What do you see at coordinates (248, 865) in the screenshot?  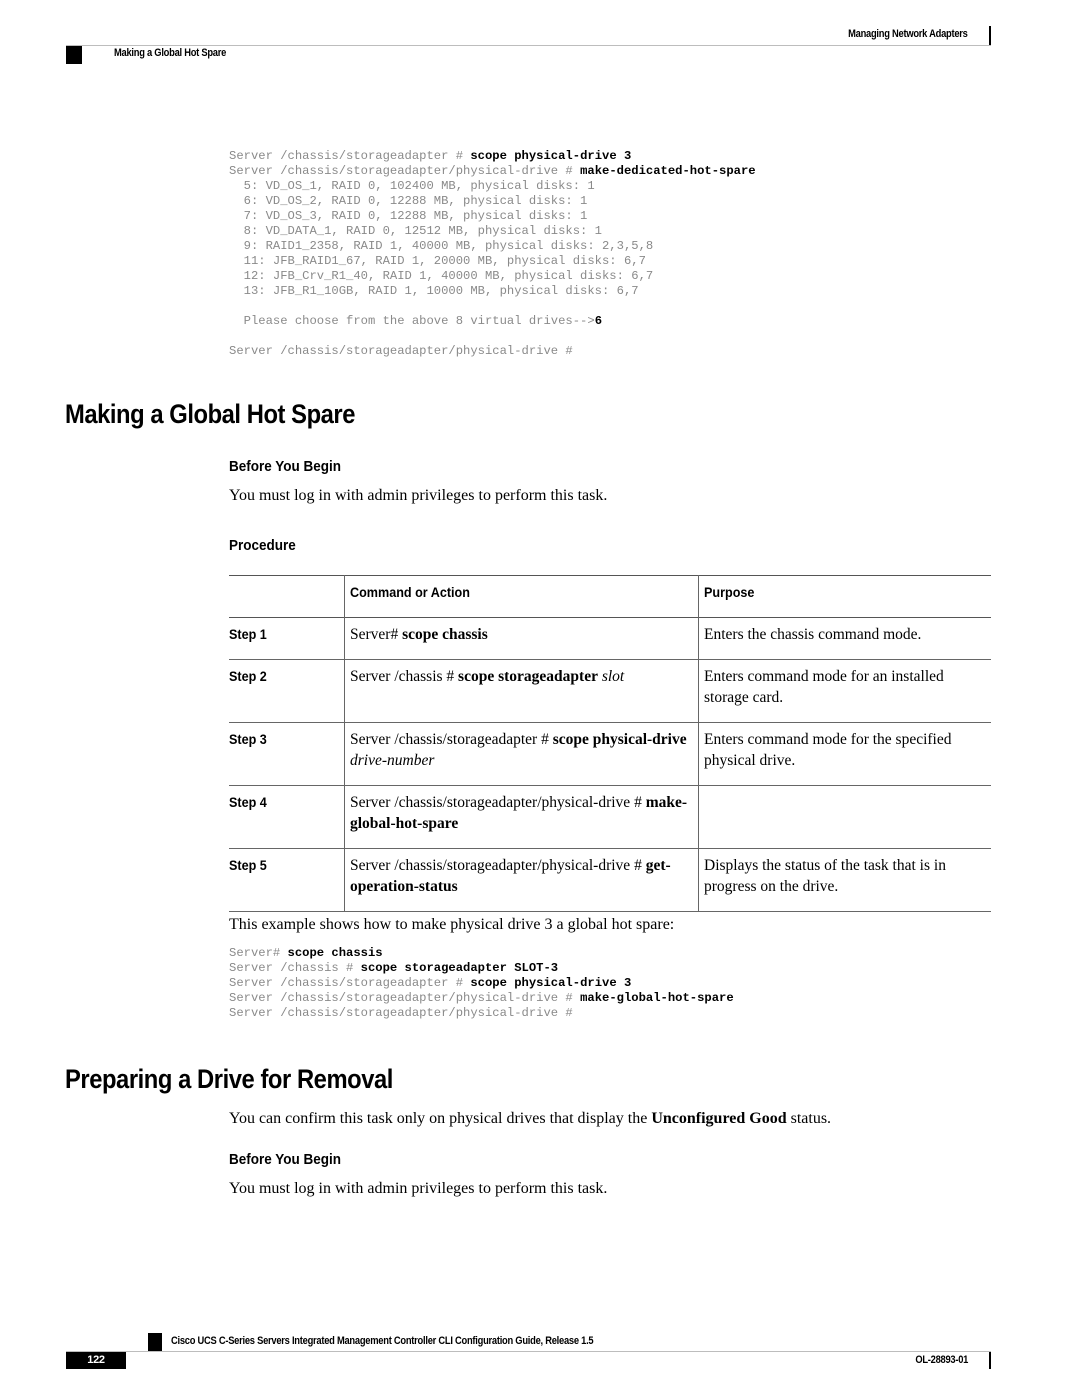 I see `step-cell: Step 5` at bounding box center [248, 865].